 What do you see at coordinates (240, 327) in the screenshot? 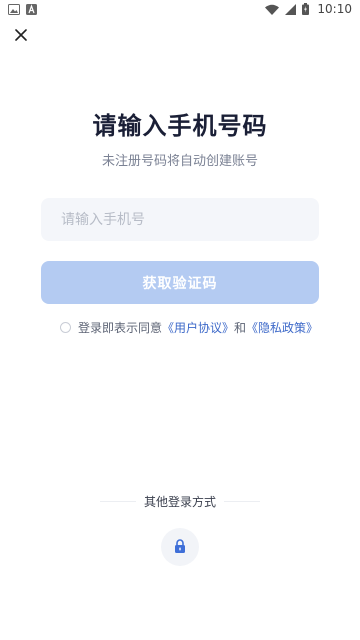
I see `agreement-and: 和` at bounding box center [240, 327].